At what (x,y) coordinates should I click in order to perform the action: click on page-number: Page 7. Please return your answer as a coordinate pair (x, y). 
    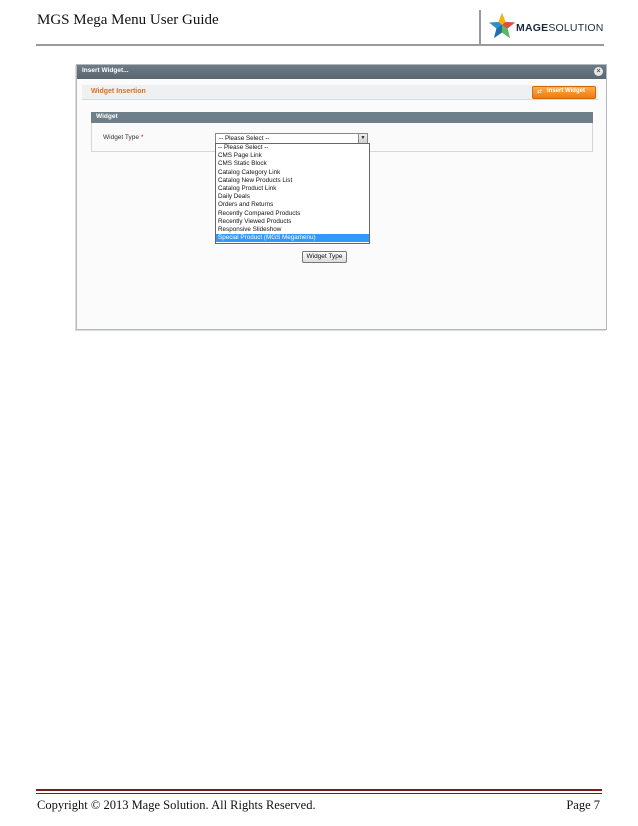
    Looking at the image, I should click on (583, 805).